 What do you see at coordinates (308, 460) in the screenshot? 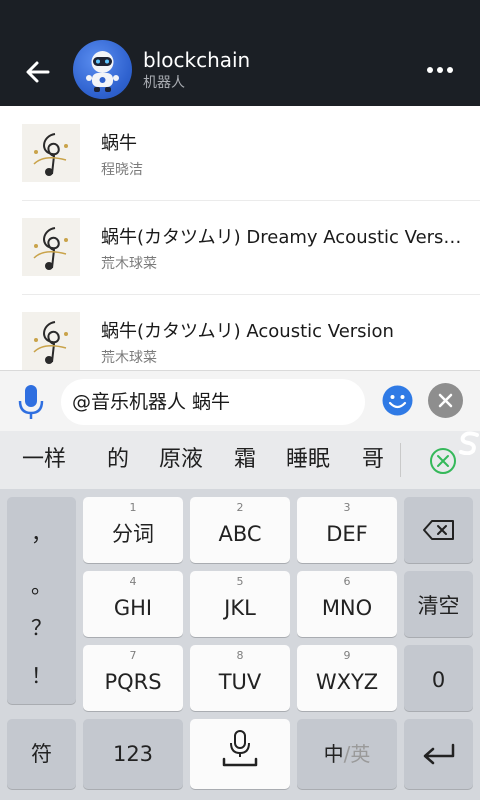
I see `candidate: 睡眠` at bounding box center [308, 460].